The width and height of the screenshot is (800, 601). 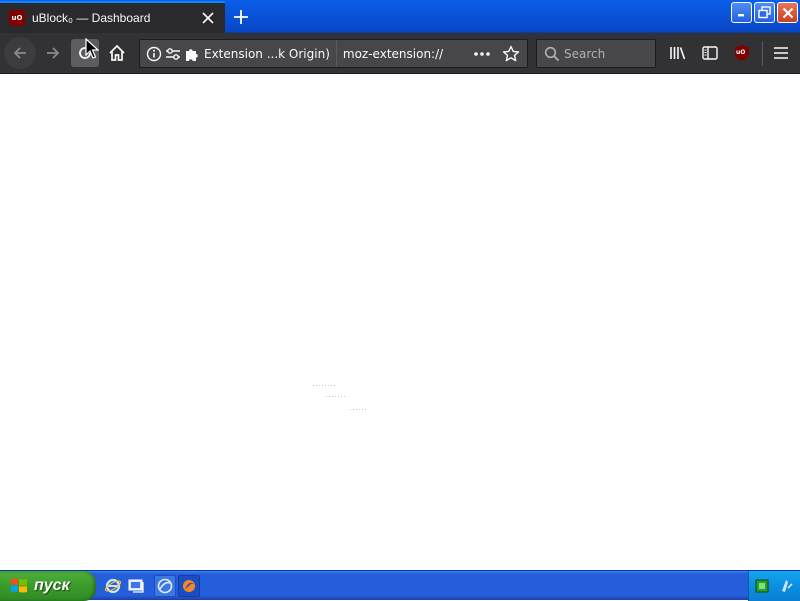 I want to click on plus-icon, so click(x=241, y=17).